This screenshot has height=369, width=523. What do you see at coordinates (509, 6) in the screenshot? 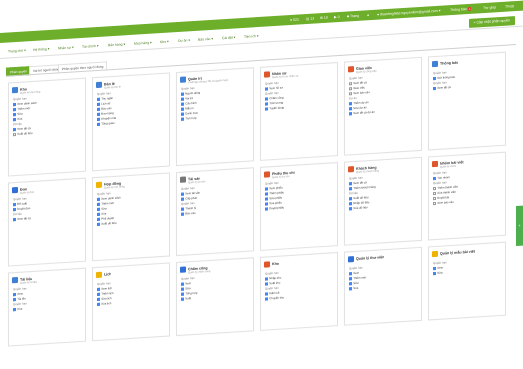
I see `logout-link: Thoát` at bounding box center [509, 6].